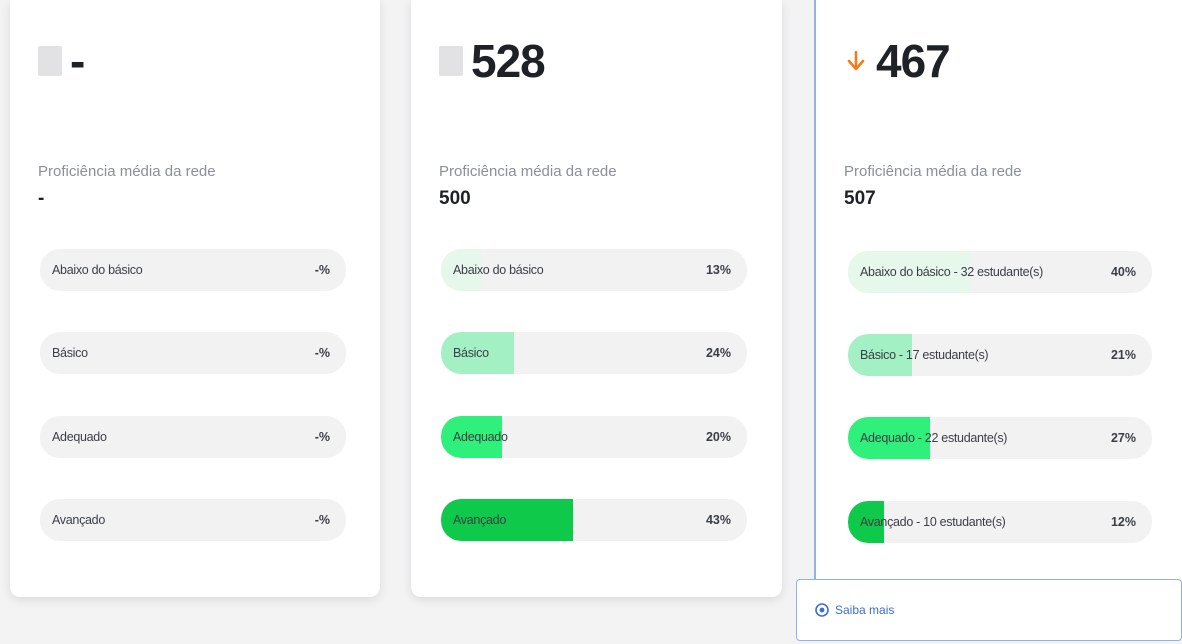 The width and height of the screenshot is (1182, 644). I want to click on proficiency-value: 500, so click(455, 198).